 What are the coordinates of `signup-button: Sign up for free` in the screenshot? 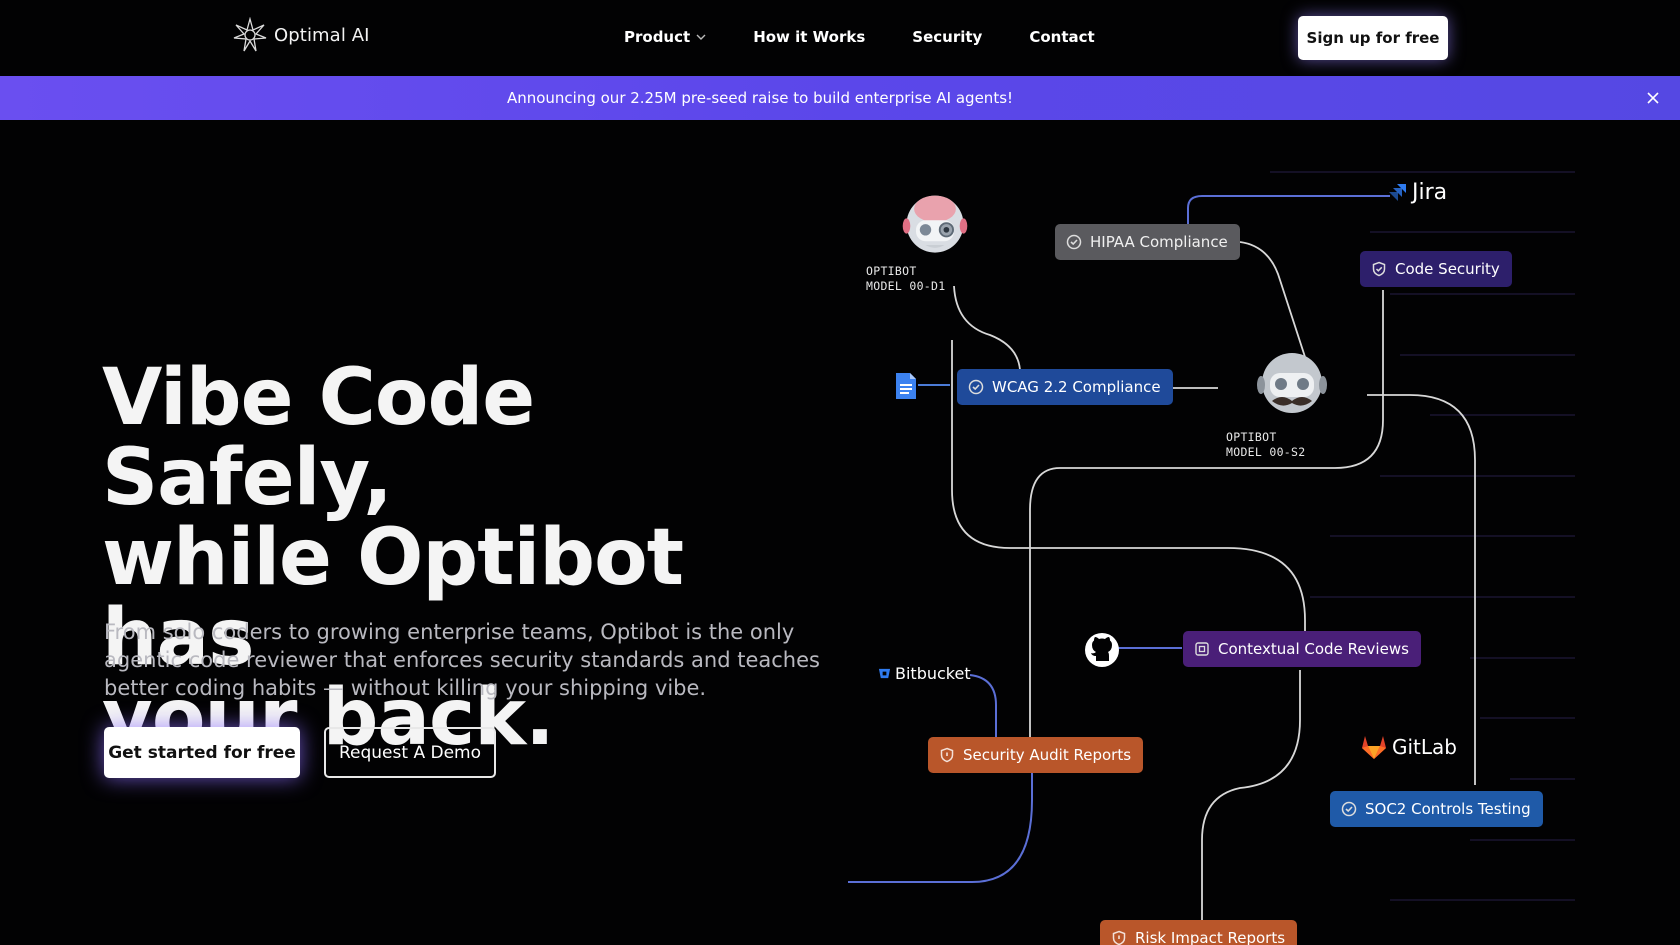 It's located at (1373, 38).